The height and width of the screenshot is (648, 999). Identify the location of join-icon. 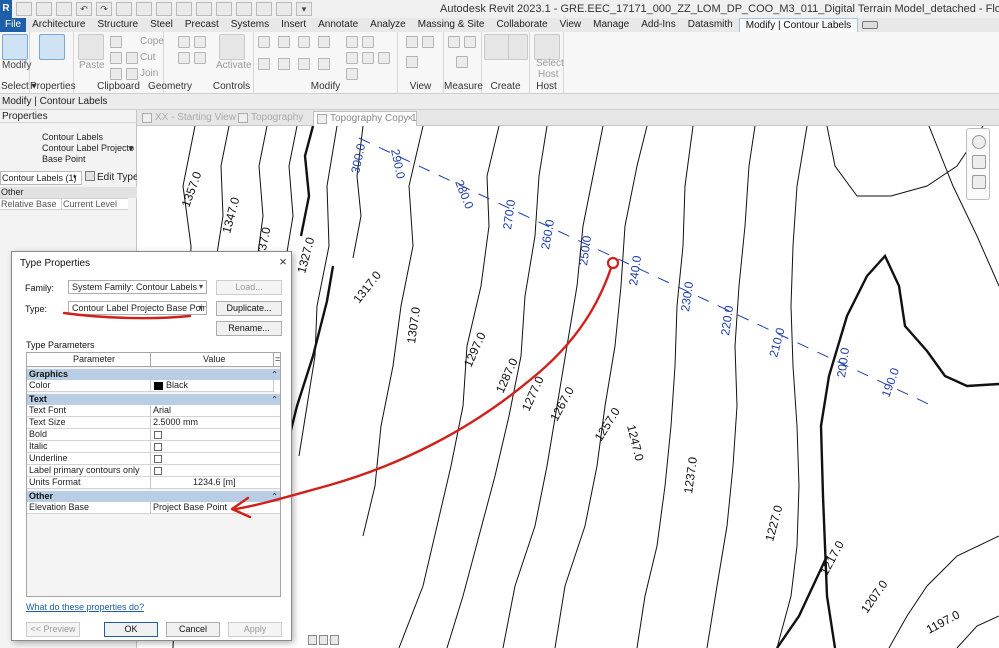
(132, 74).